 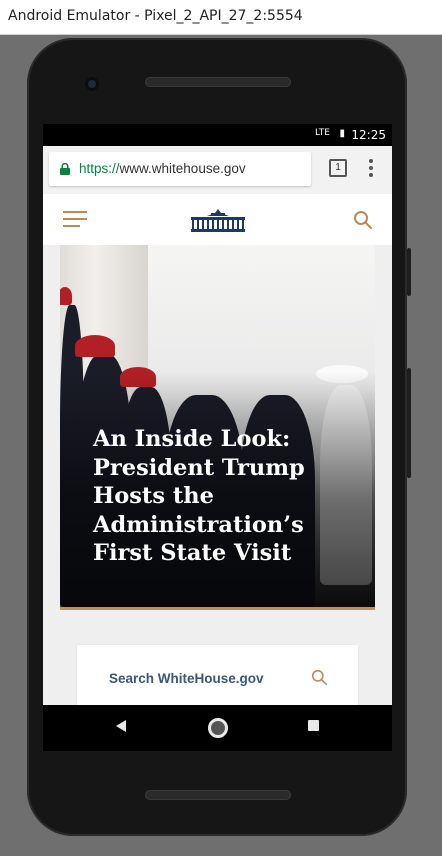 What do you see at coordinates (92, 84) in the screenshot?
I see `front-camera` at bounding box center [92, 84].